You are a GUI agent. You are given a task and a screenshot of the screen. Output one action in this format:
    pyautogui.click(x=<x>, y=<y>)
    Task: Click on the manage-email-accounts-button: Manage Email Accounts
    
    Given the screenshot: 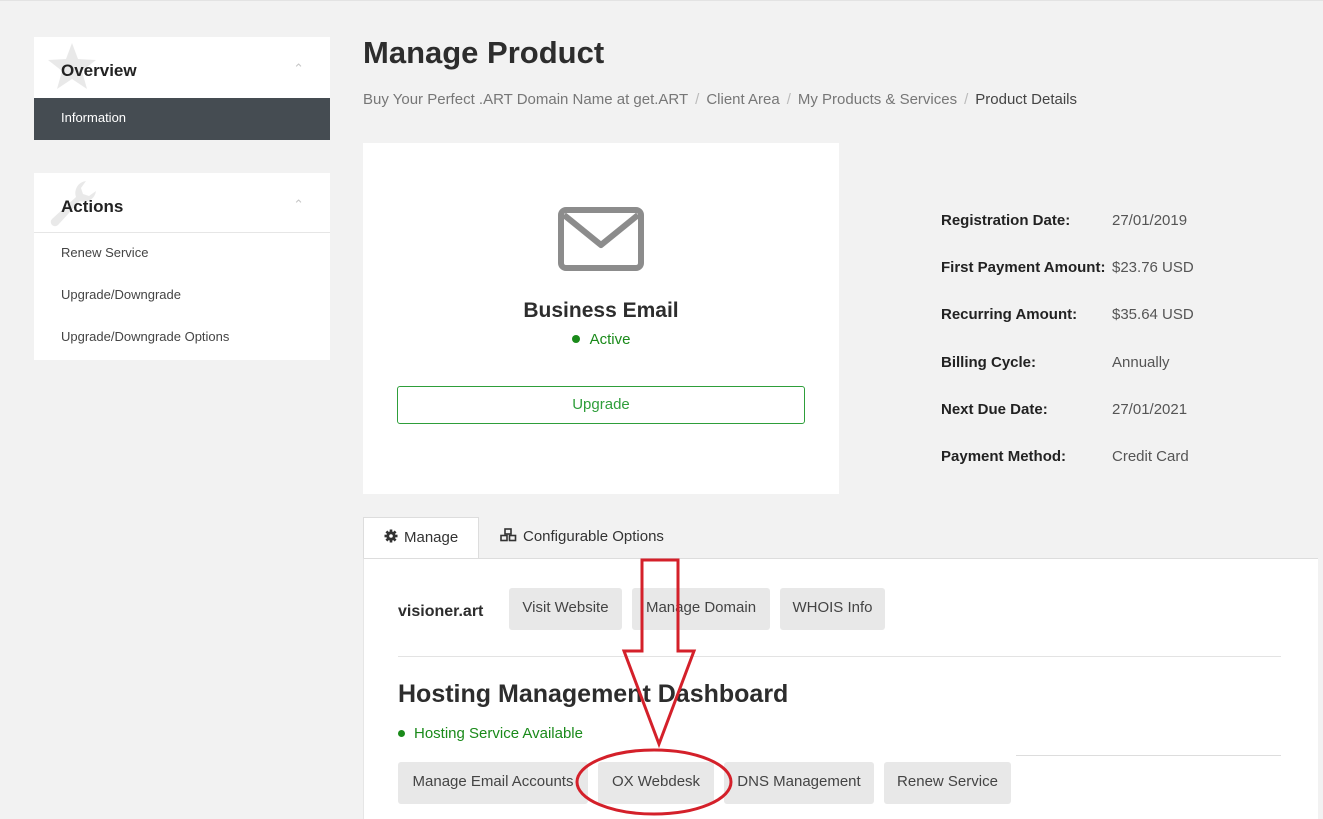 What is the action you would take?
    pyautogui.click(x=493, y=783)
    